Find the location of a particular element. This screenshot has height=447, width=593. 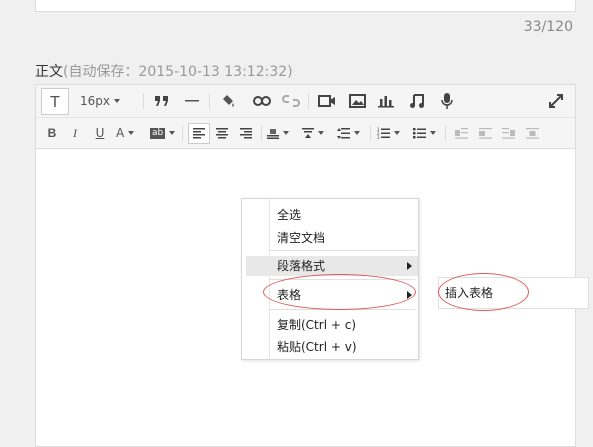

link-button is located at coordinates (262, 101).